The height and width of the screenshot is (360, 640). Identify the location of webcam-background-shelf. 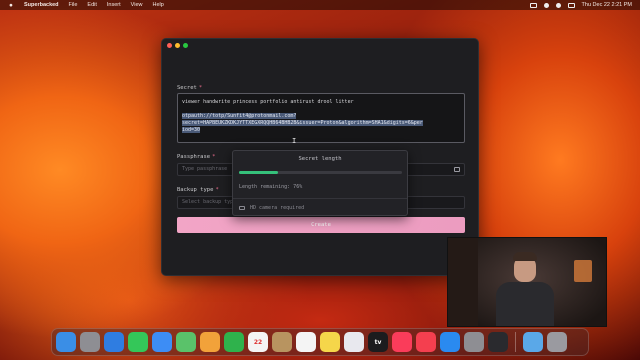
(463, 282).